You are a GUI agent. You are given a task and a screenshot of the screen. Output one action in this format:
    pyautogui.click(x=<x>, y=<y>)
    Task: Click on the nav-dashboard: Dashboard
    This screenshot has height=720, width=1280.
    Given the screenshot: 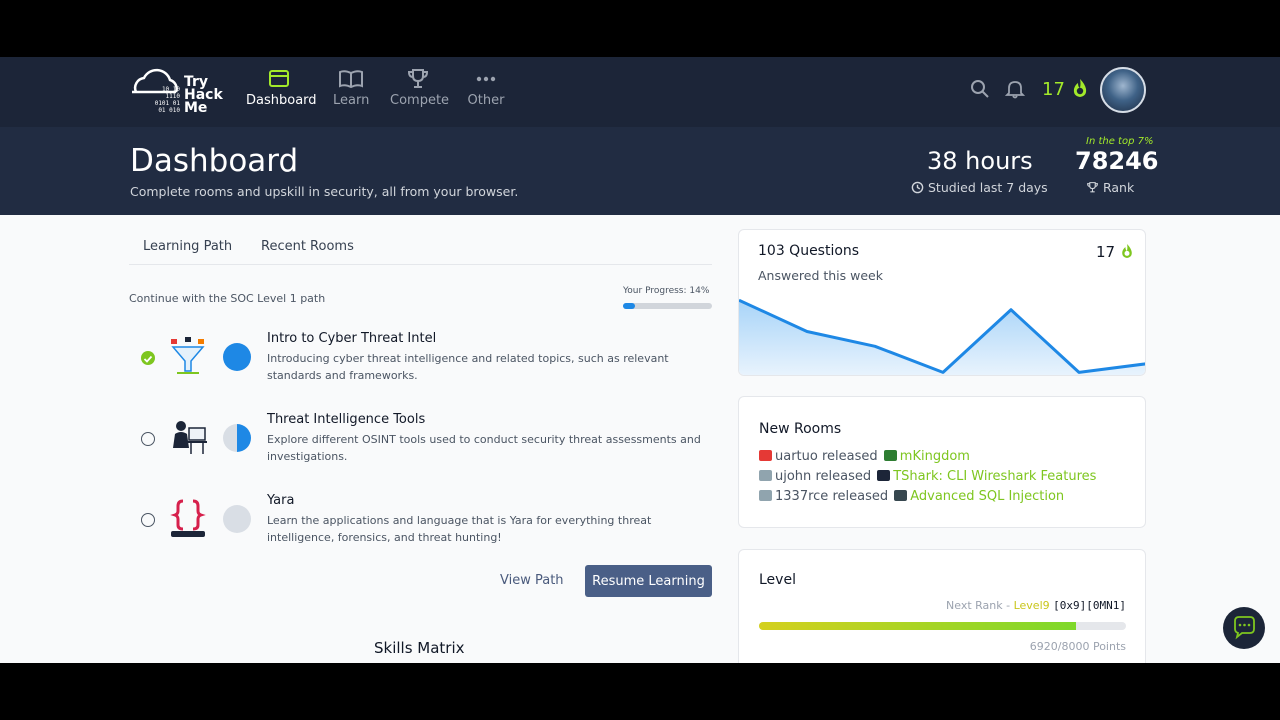 What is the action you would take?
    pyautogui.click(x=281, y=87)
    